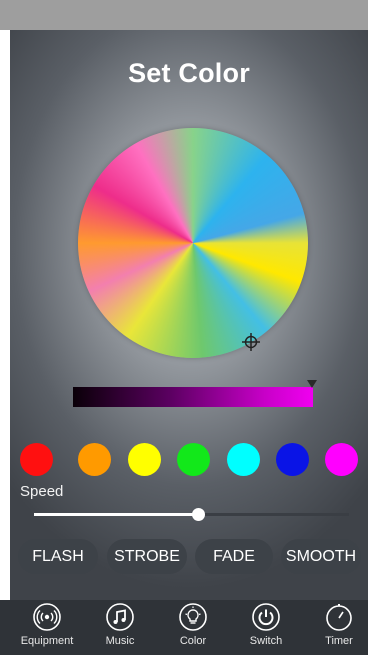 Image resolution: width=368 pixels, height=655 pixels. Describe the element at coordinates (243, 459) in the screenshot. I see `swatch-cyan` at that location.